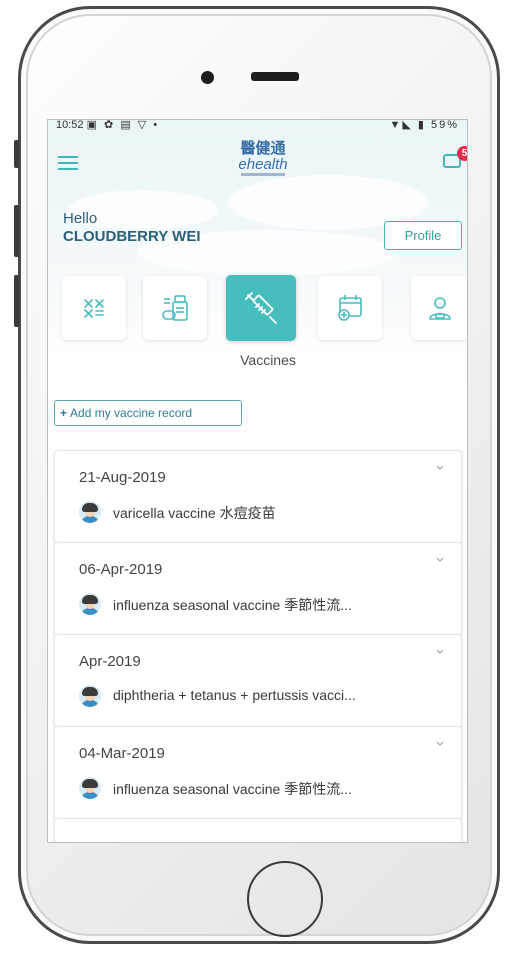 This screenshot has width=512, height=953. Describe the element at coordinates (121, 569) in the screenshot. I see `record-date: 06-Apr-2019` at that location.